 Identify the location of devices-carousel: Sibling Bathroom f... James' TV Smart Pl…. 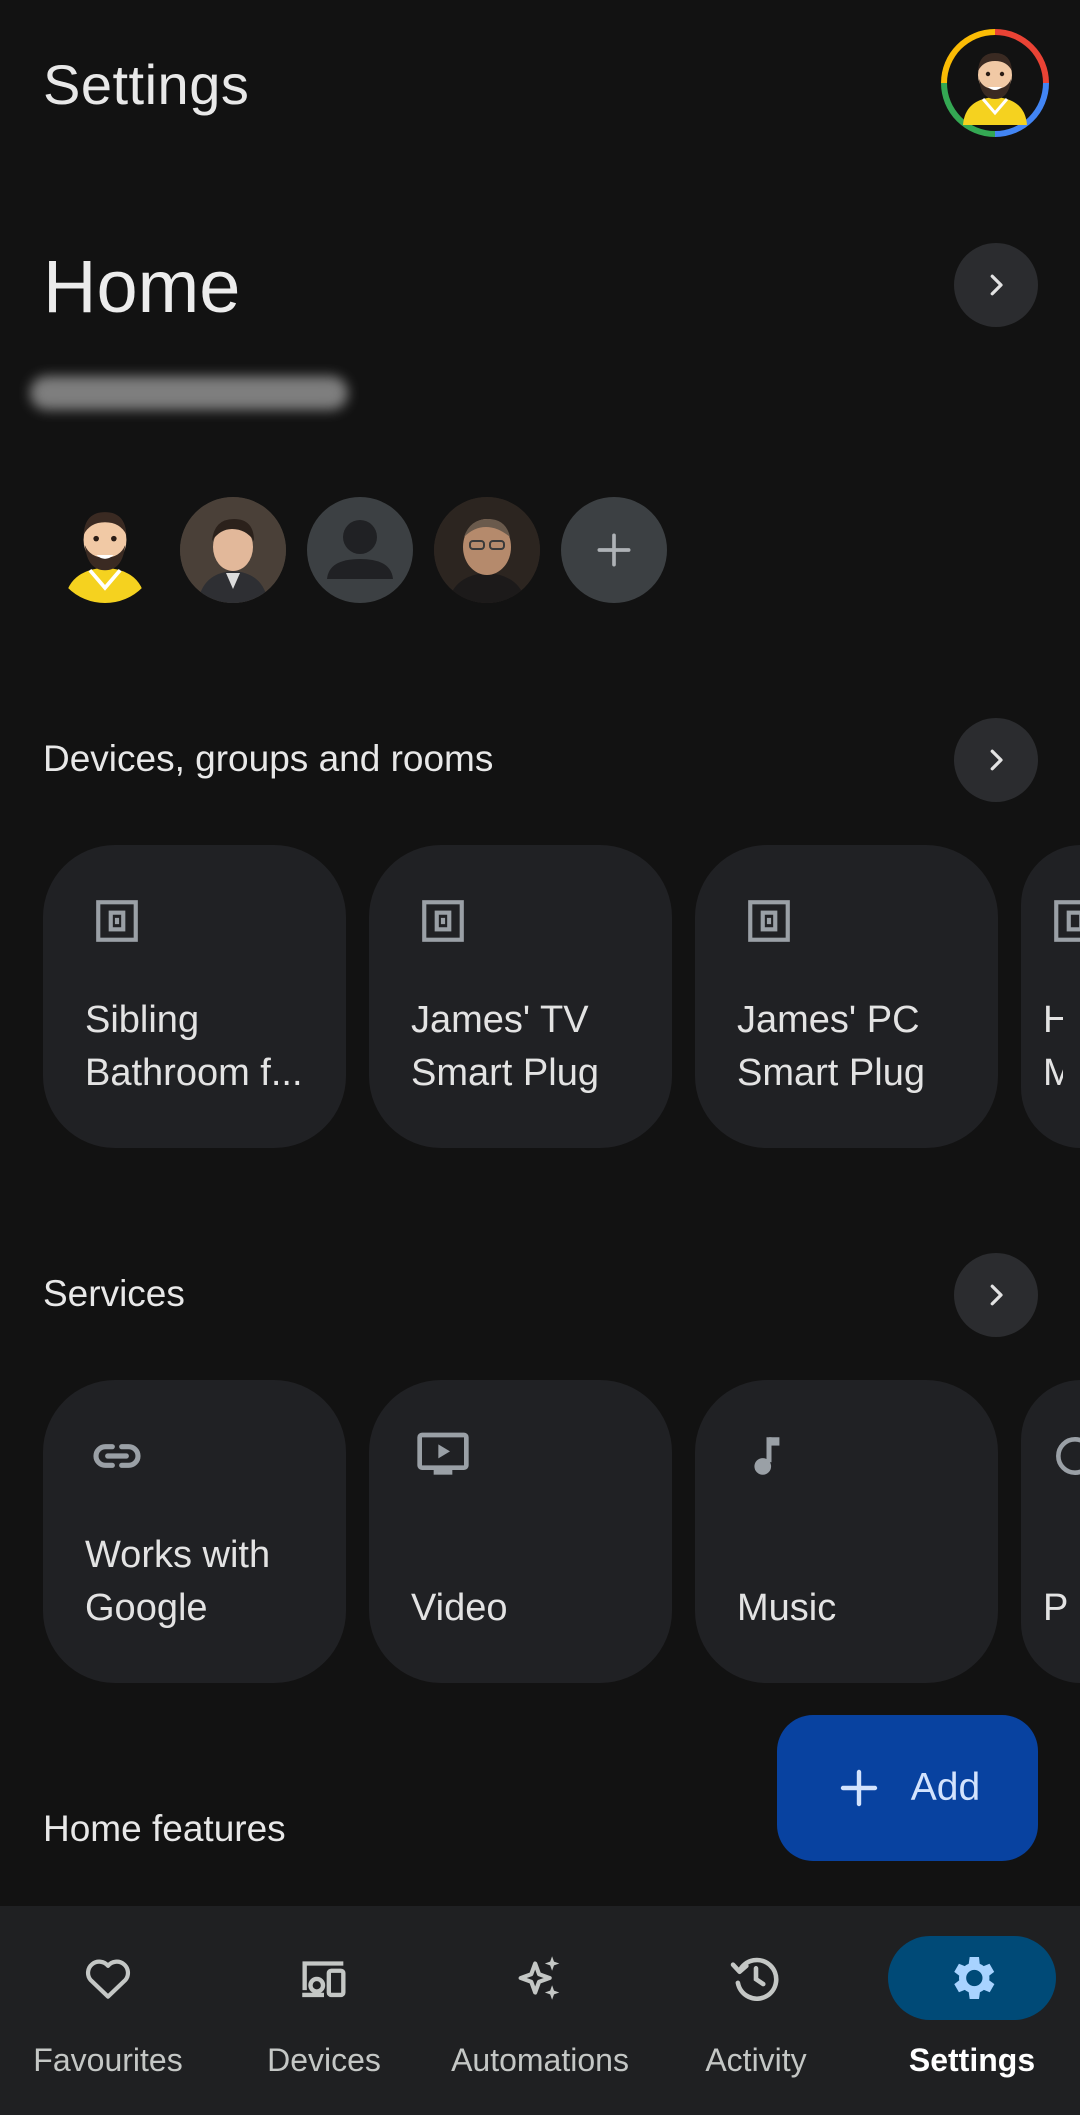
(561, 996).